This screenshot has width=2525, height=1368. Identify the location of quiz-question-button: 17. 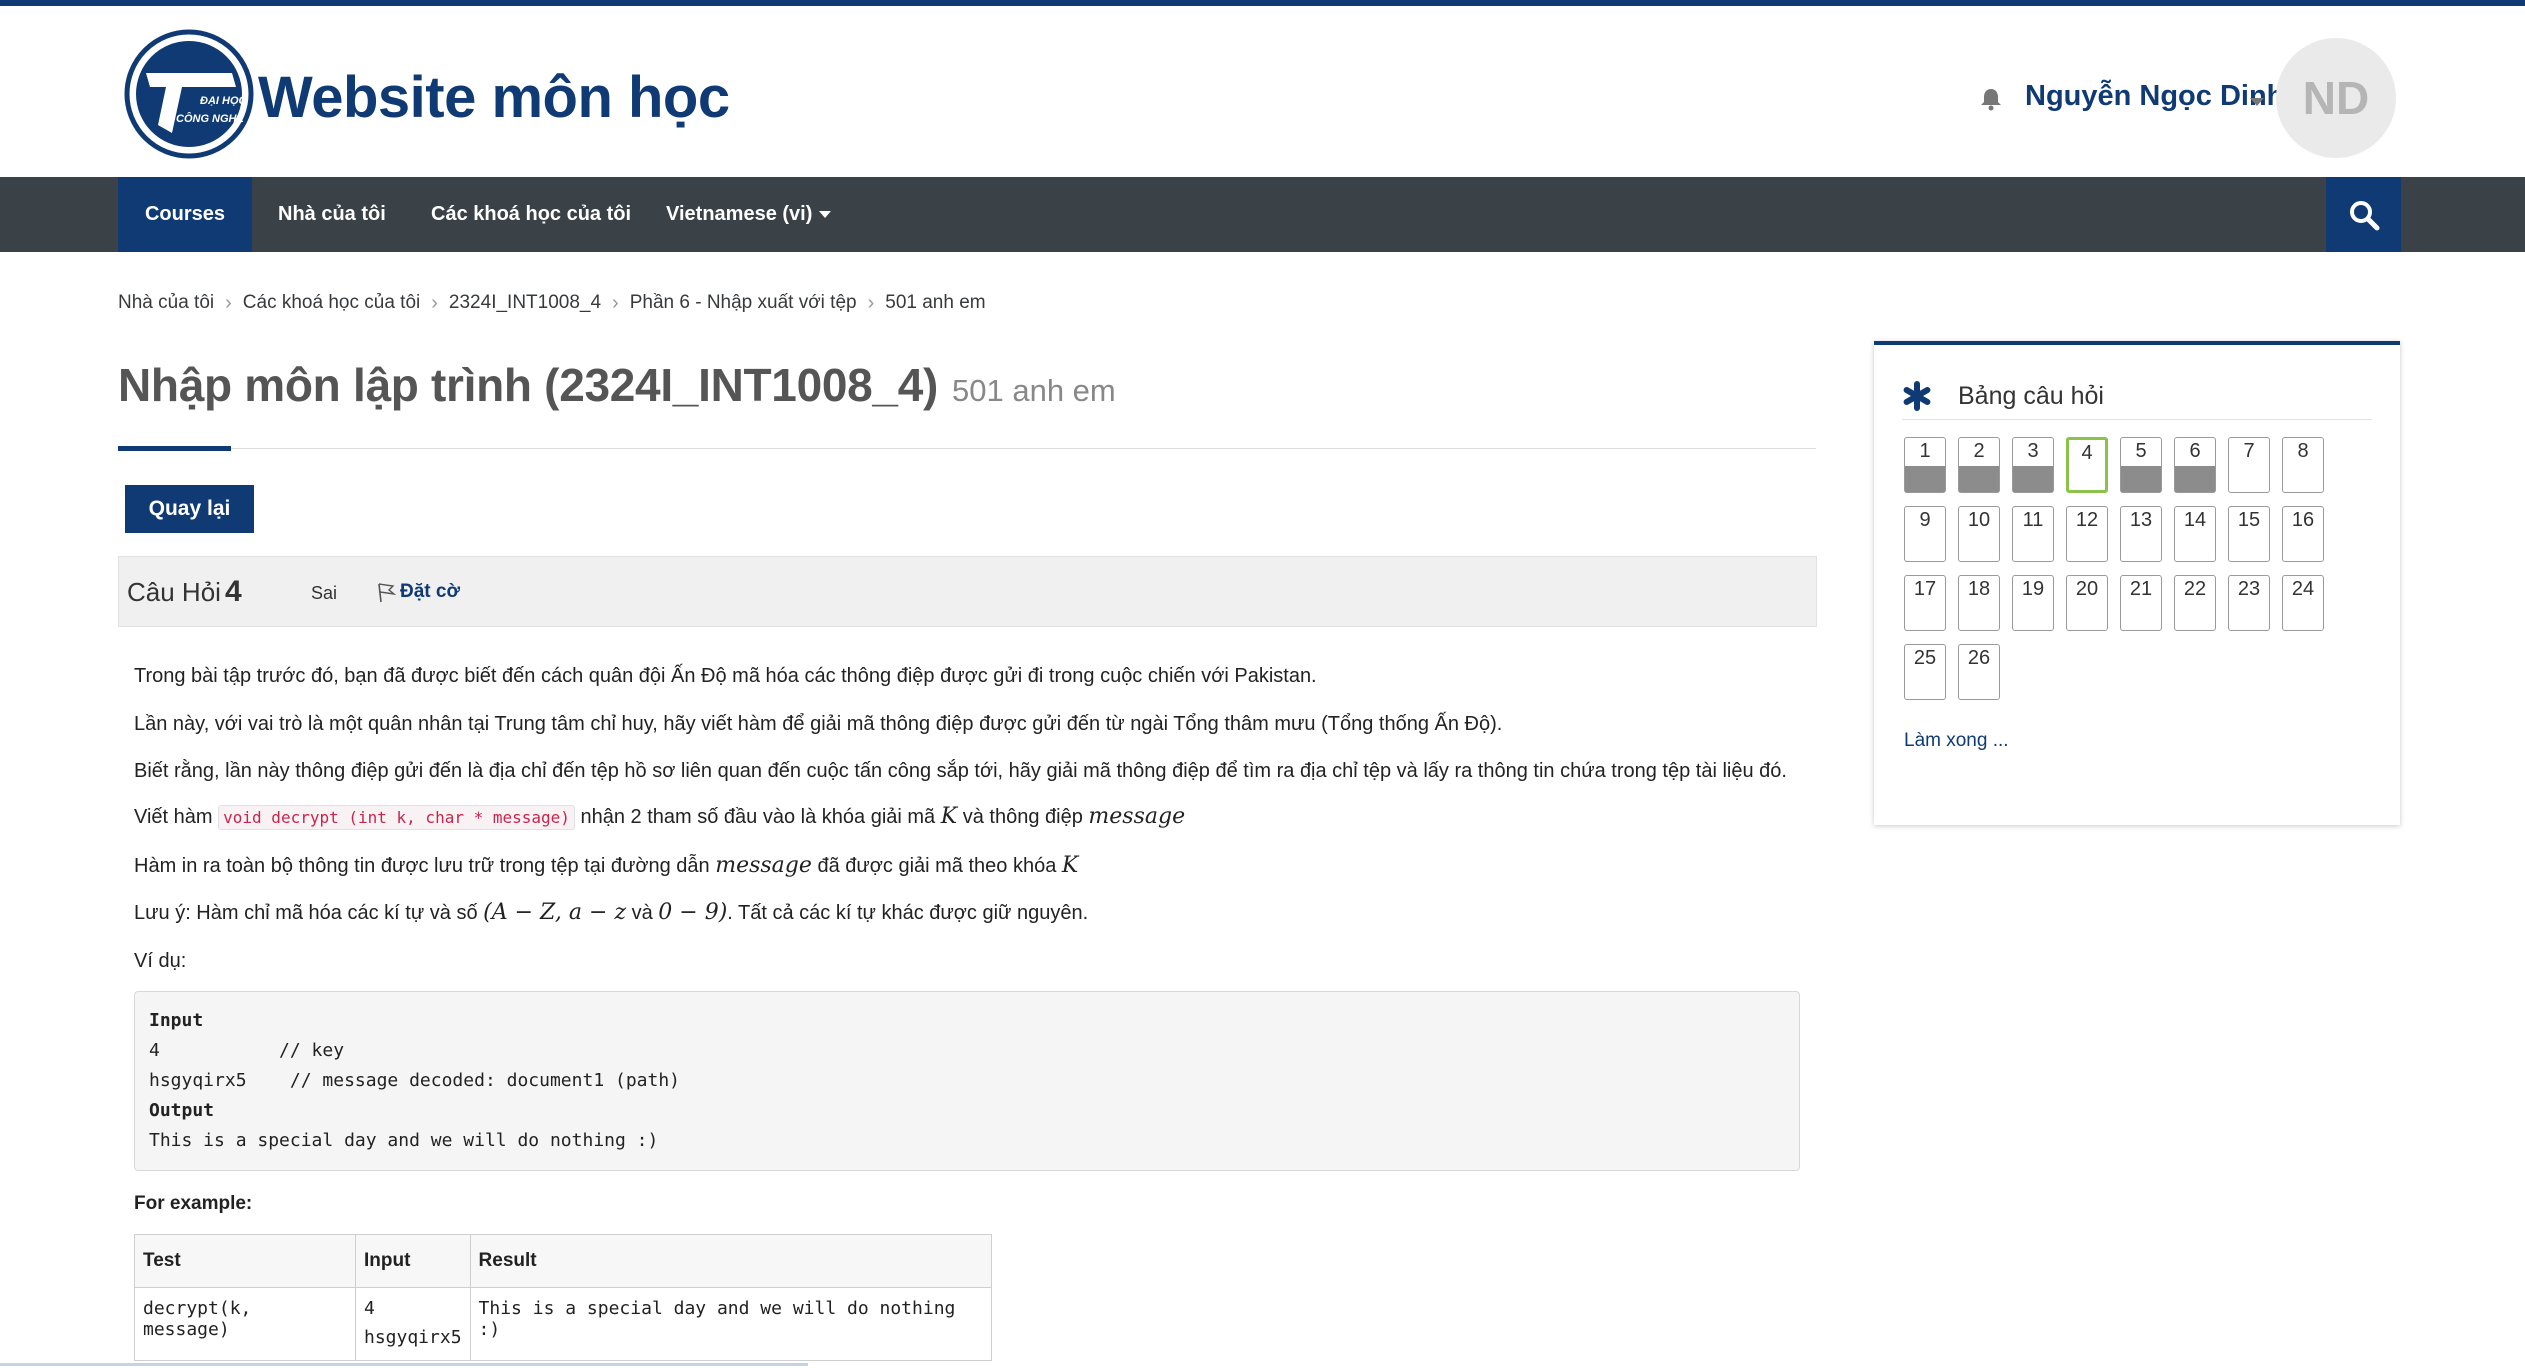
(1925, 603).